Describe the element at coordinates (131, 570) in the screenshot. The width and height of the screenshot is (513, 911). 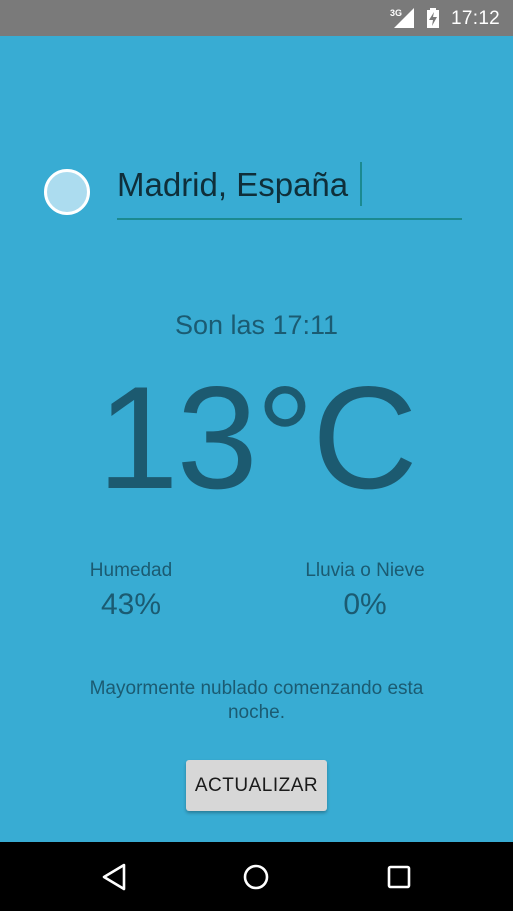
I see `humidity-label: Humedad` at that location.